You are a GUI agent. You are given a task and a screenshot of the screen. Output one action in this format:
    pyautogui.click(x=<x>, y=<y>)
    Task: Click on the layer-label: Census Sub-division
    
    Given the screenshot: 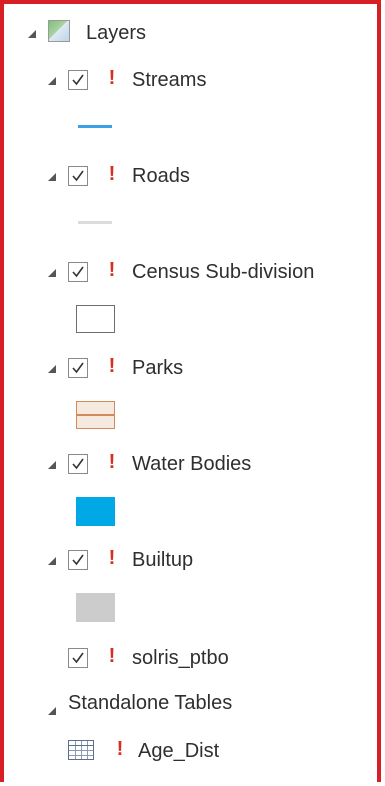 What is the action you would take?
    pyautogui.click(x=223, y=272)
    